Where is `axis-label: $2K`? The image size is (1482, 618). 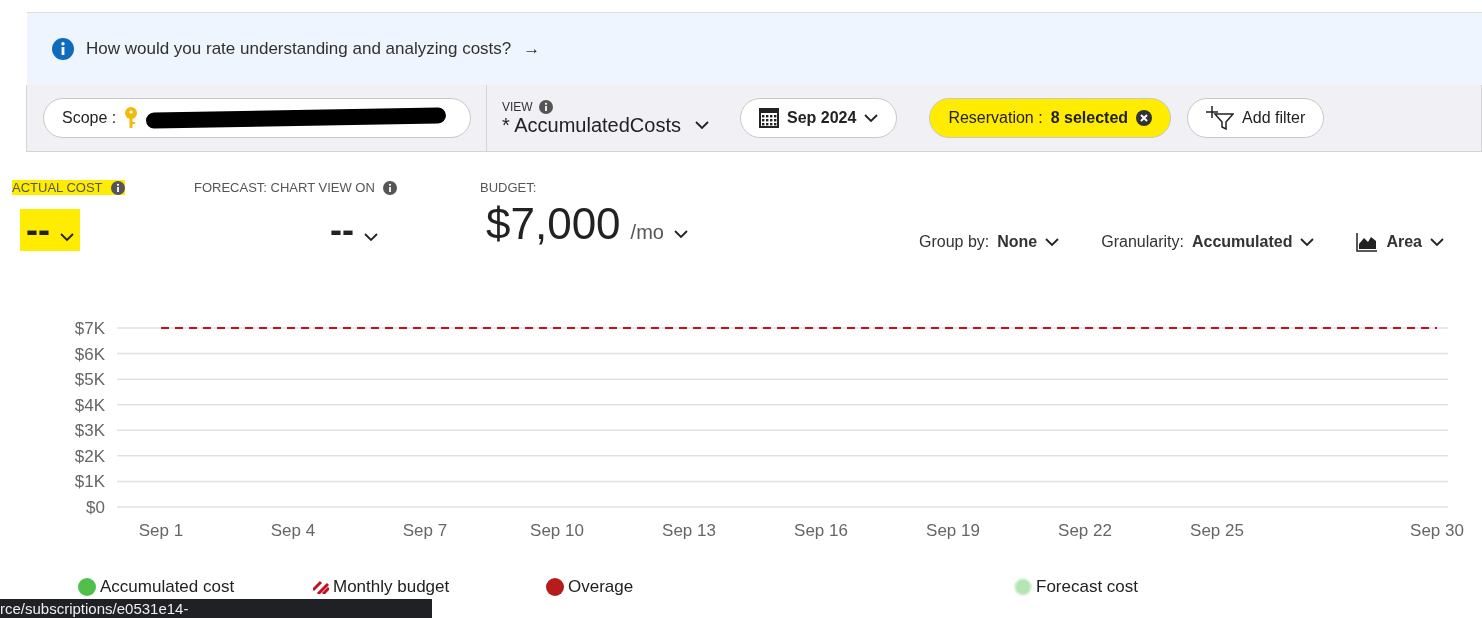 axis-label: $2K is located at coordinates (89, 456).